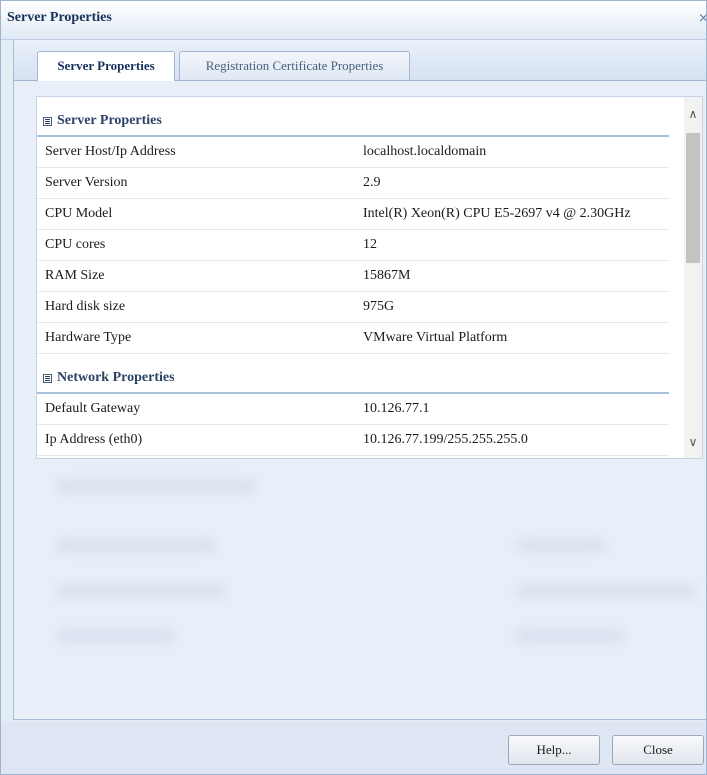  What do you see at coordinates (693, 277) in the screenshot?
I see `vertical-scrollbar: ∧ ∨` at bounding box center [693, 277].